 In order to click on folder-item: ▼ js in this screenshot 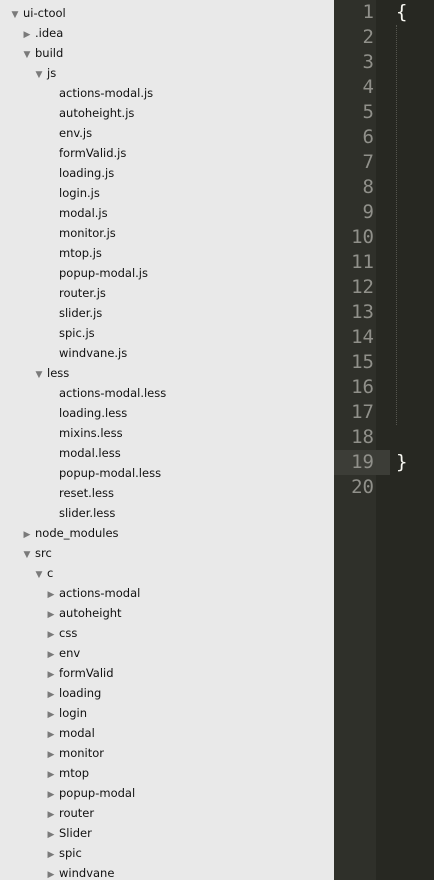, I will do `click(167, 73)`.